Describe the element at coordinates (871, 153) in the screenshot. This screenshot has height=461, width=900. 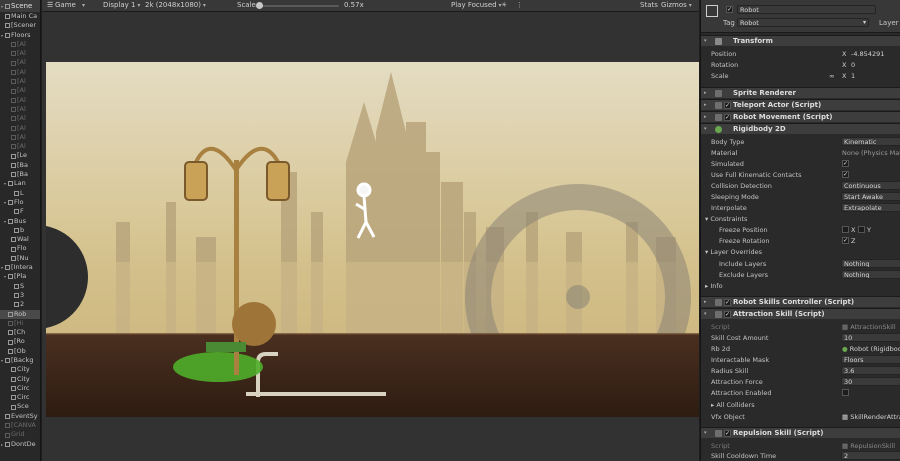
I see `material-field: None (Physics Mat` at that location.